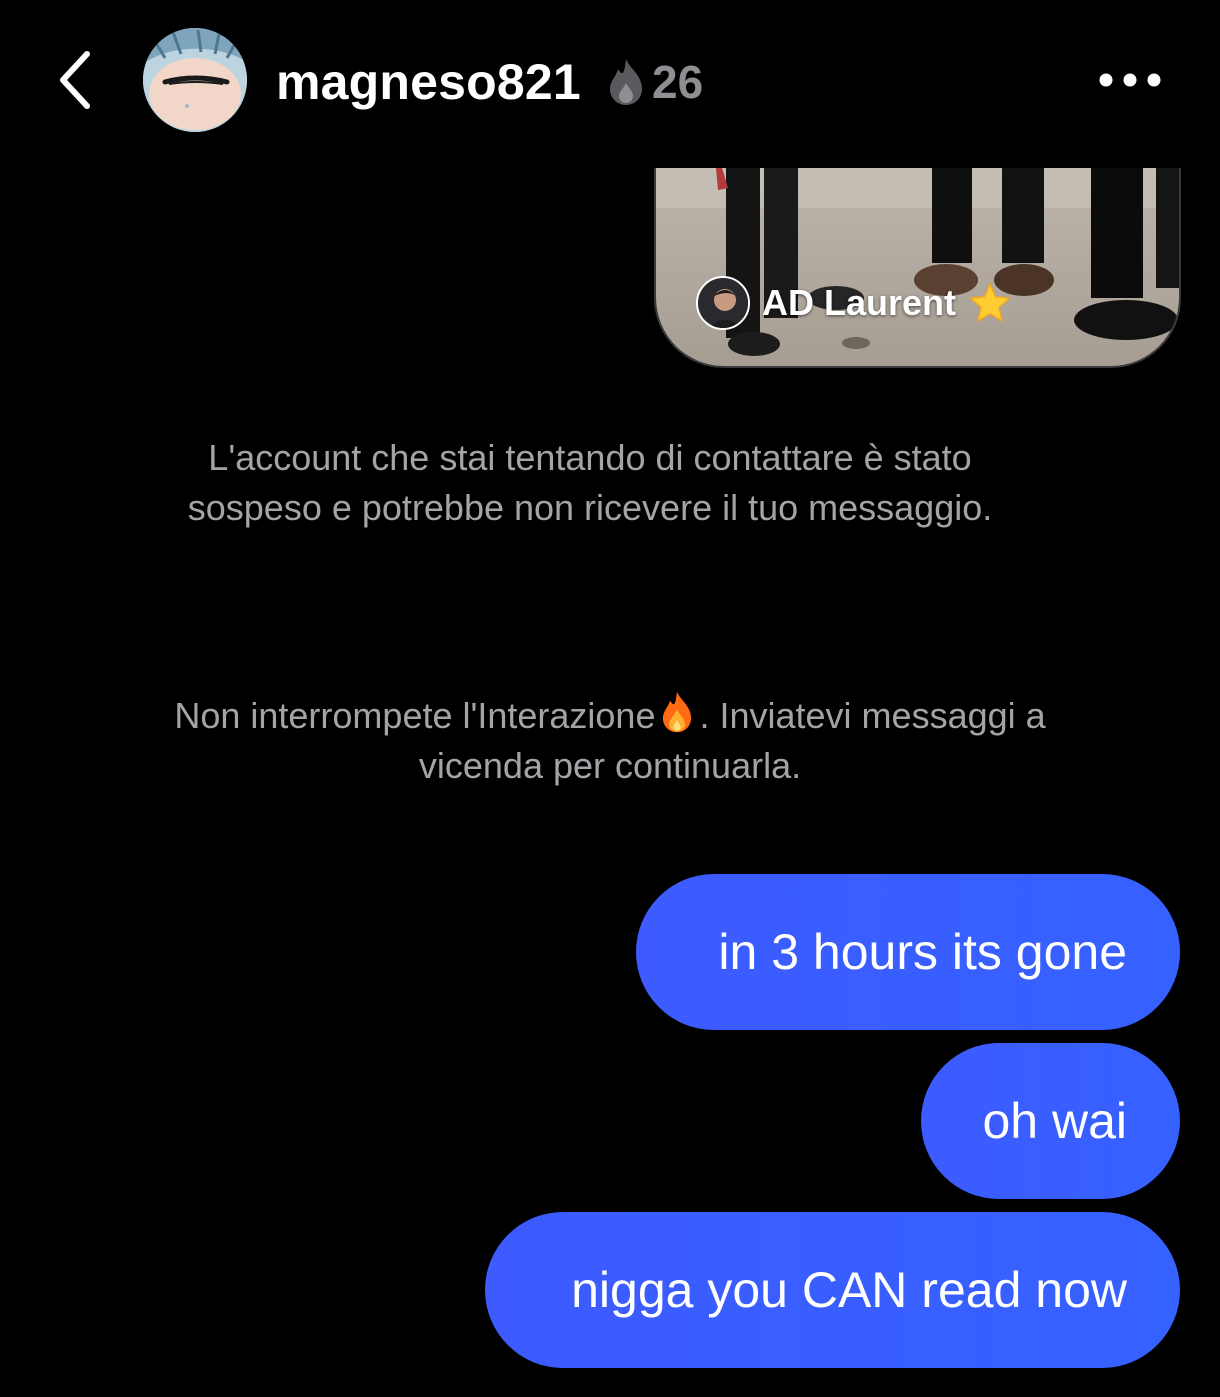 The image size is (1220, 1397). I want to click on star-icon, so click(990, 302).